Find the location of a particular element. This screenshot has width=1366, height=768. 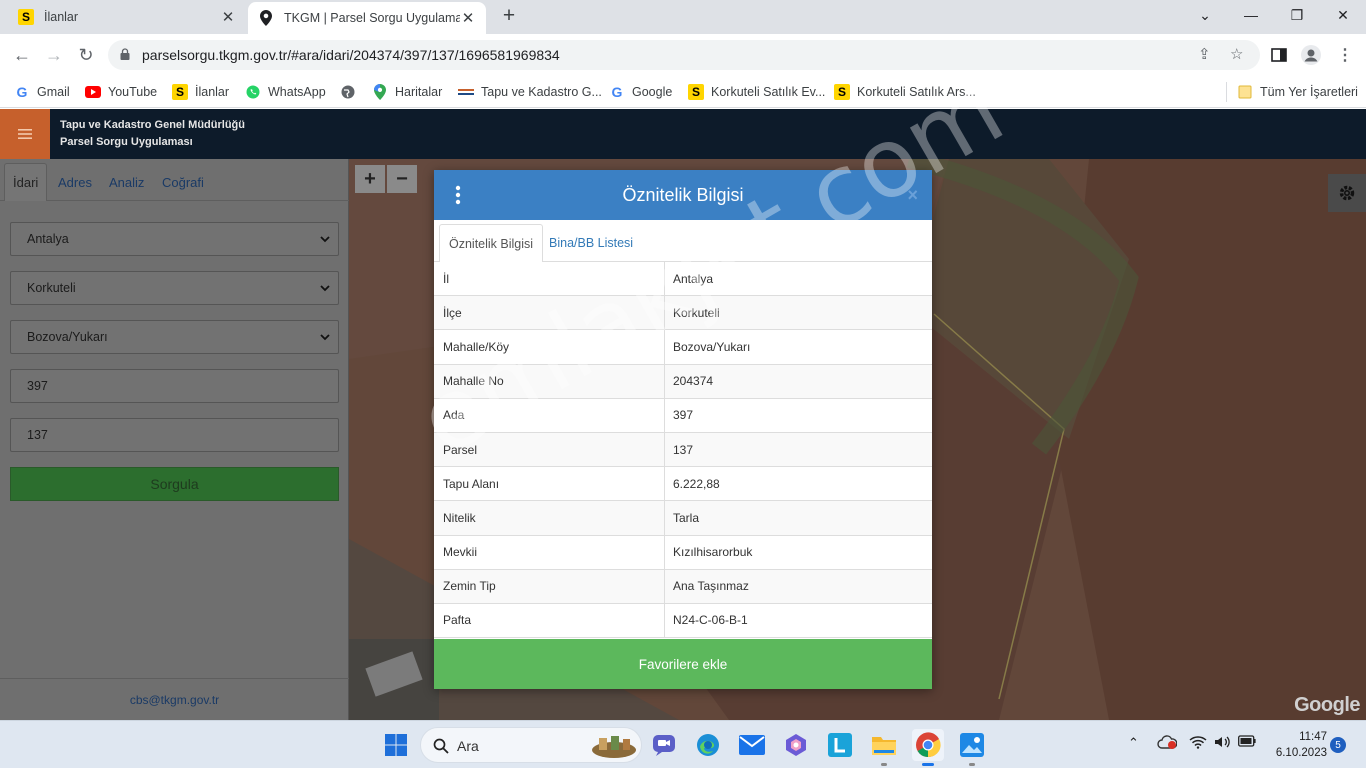

row-value: Antalya is located at coordinates (693, 278).